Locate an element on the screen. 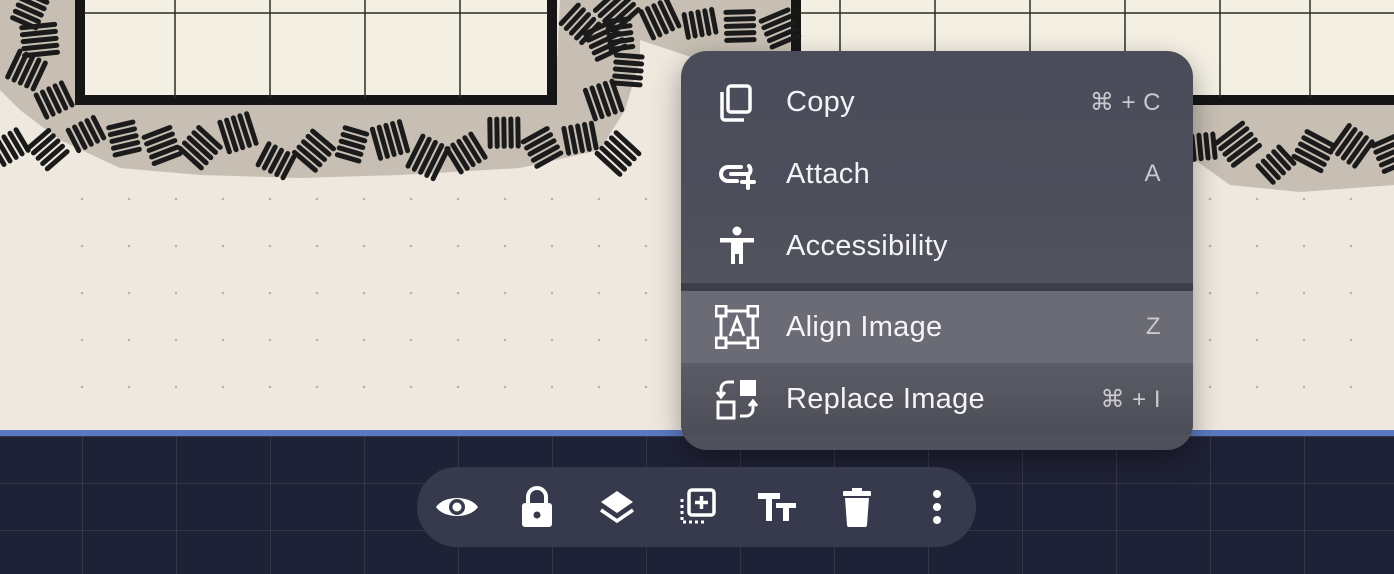 This screenshot has width=1394, height=574. lock-icon is located at coordinates (537, 507).